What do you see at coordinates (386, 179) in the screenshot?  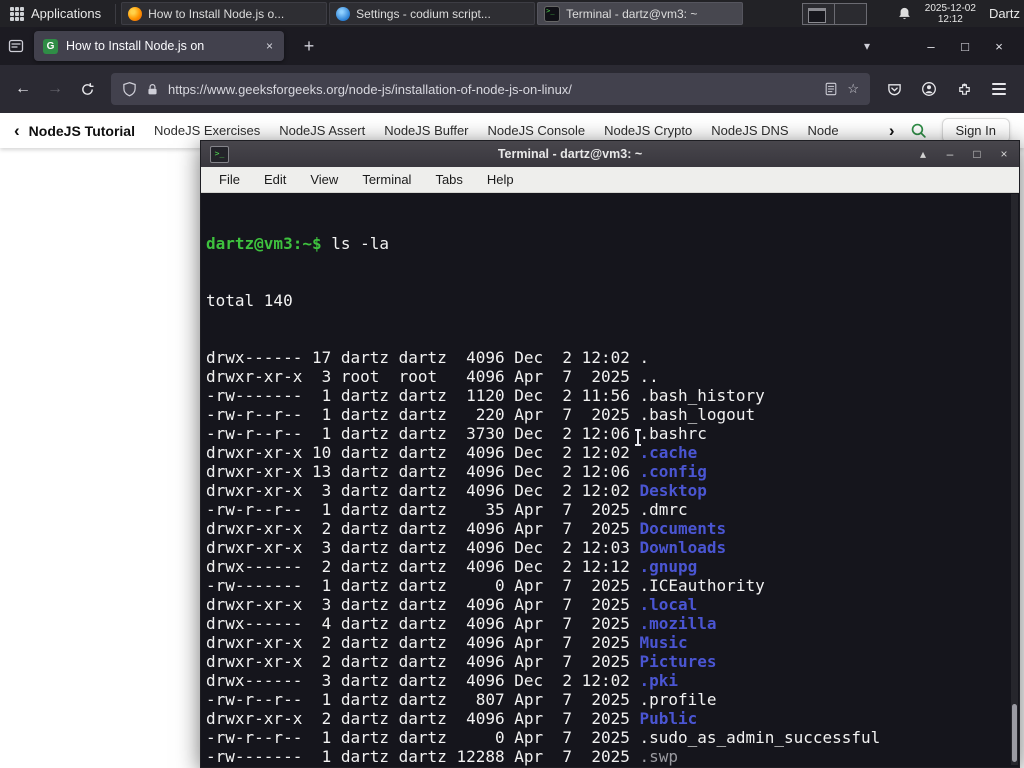 I see `terminal-menu-terminal: Terminal` at bounding box center [386, 179].